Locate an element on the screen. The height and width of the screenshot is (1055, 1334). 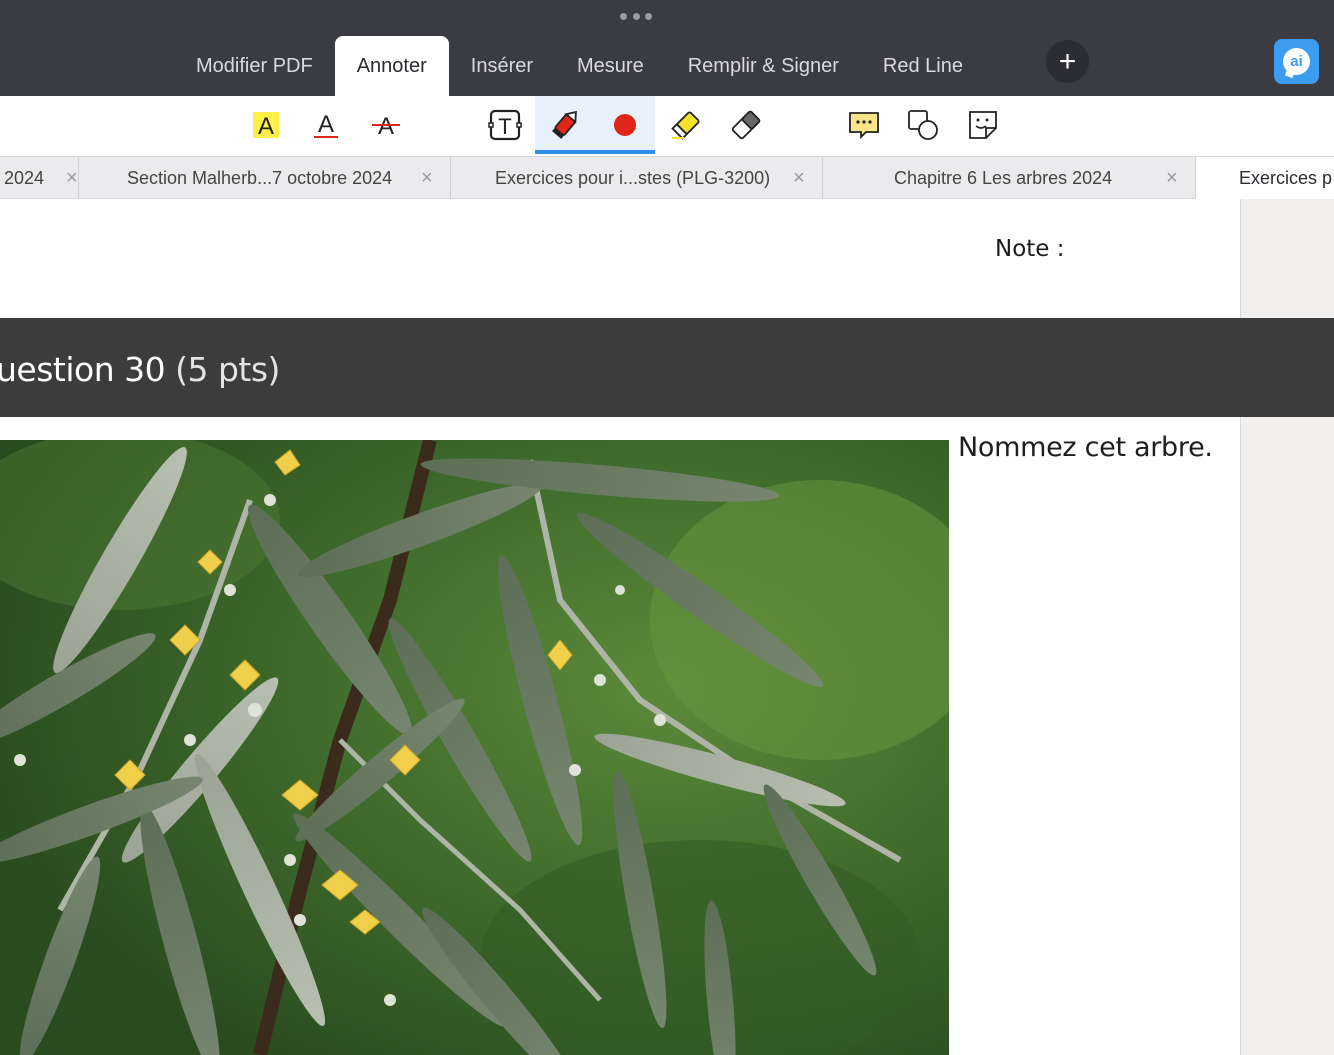
doc-tab: Section Malherb...7 octobre 2024 × is located at coordinates (265, 178).